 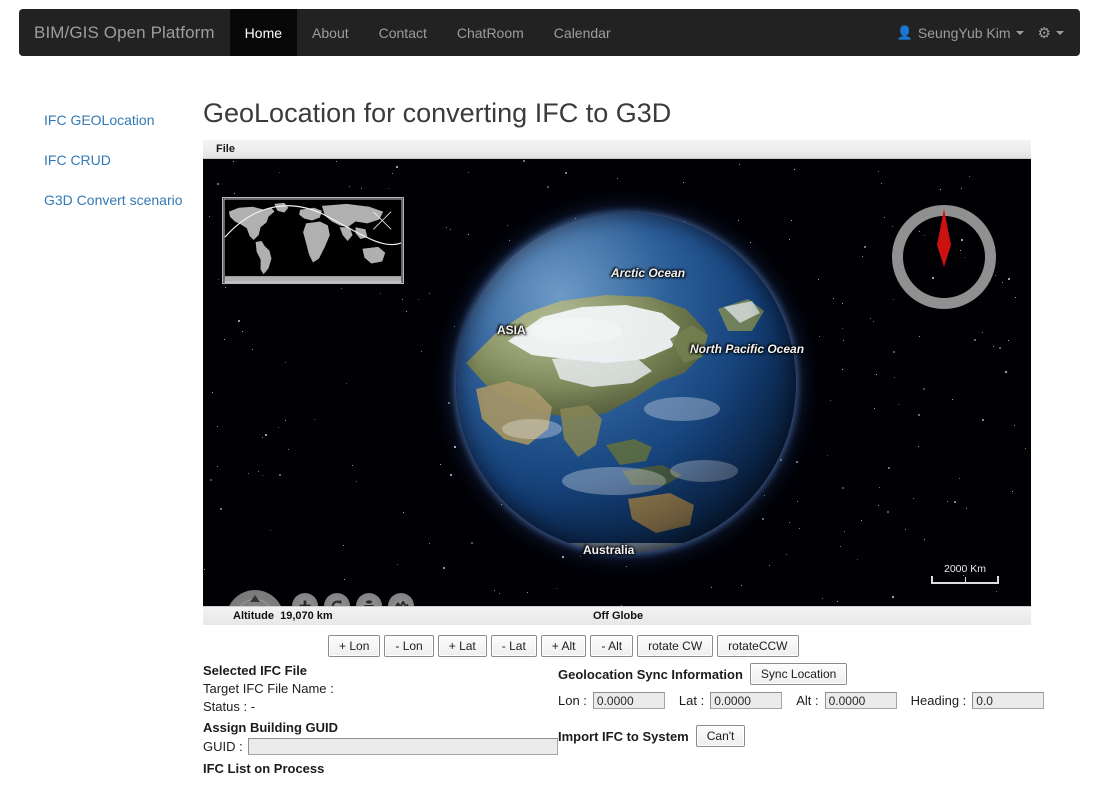 What do you see at coordinates (964, 32) in the screenshot?
I see `user-name-label: SeungYub Kim` at bounding box center [964, 32].